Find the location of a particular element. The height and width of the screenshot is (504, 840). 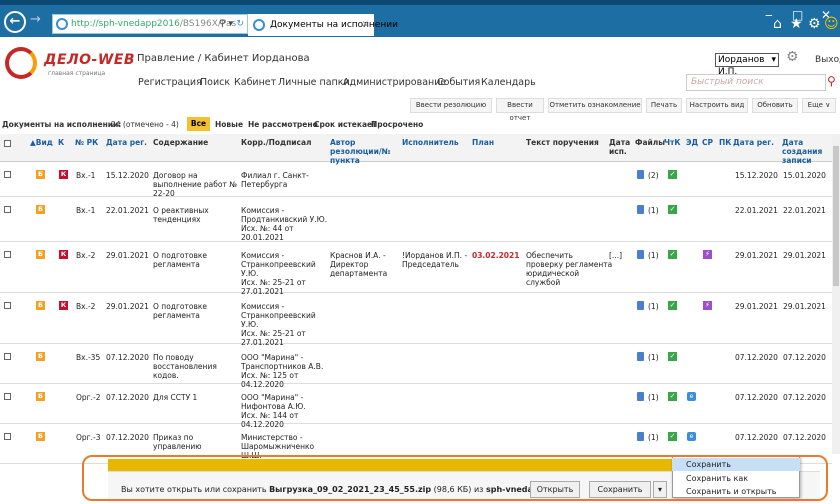

cell-content-line: управлению is located at coordinates (177, 446).